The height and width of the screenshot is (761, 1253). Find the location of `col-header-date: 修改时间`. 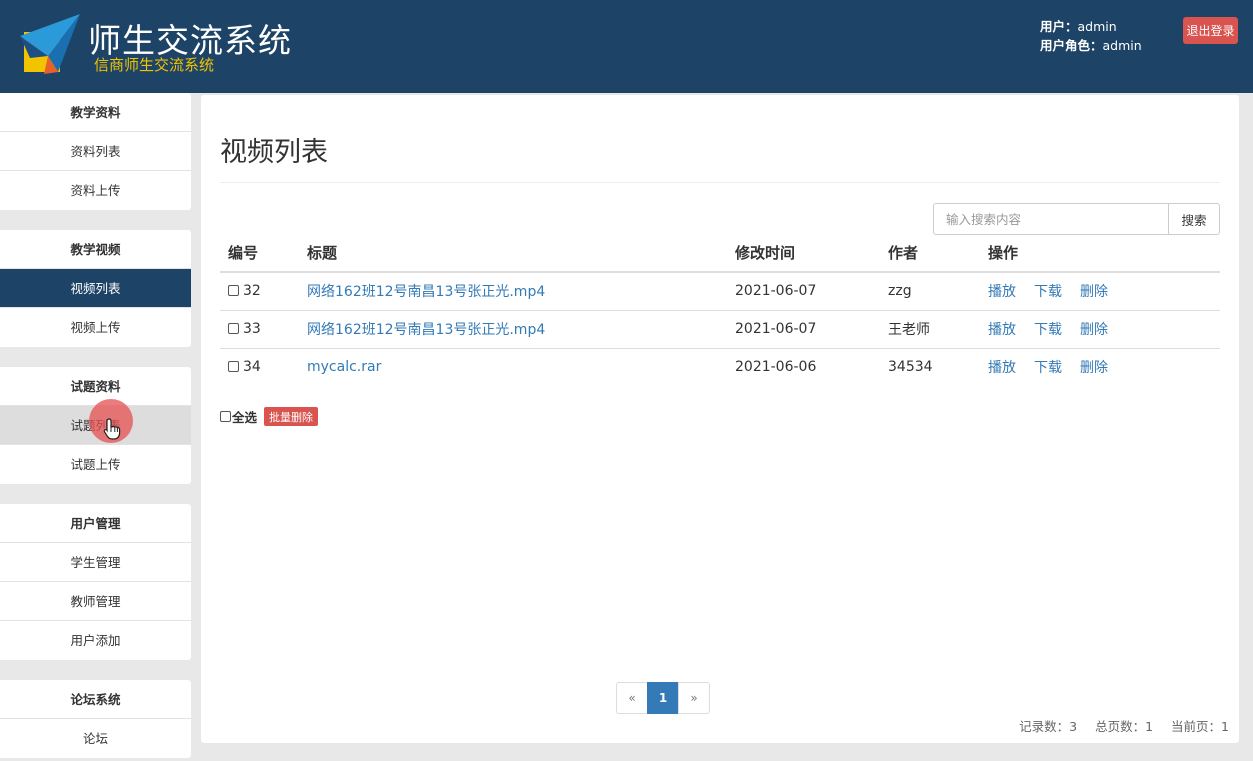

col-header-date: 修改时间 is located at coordinates (803, 253).